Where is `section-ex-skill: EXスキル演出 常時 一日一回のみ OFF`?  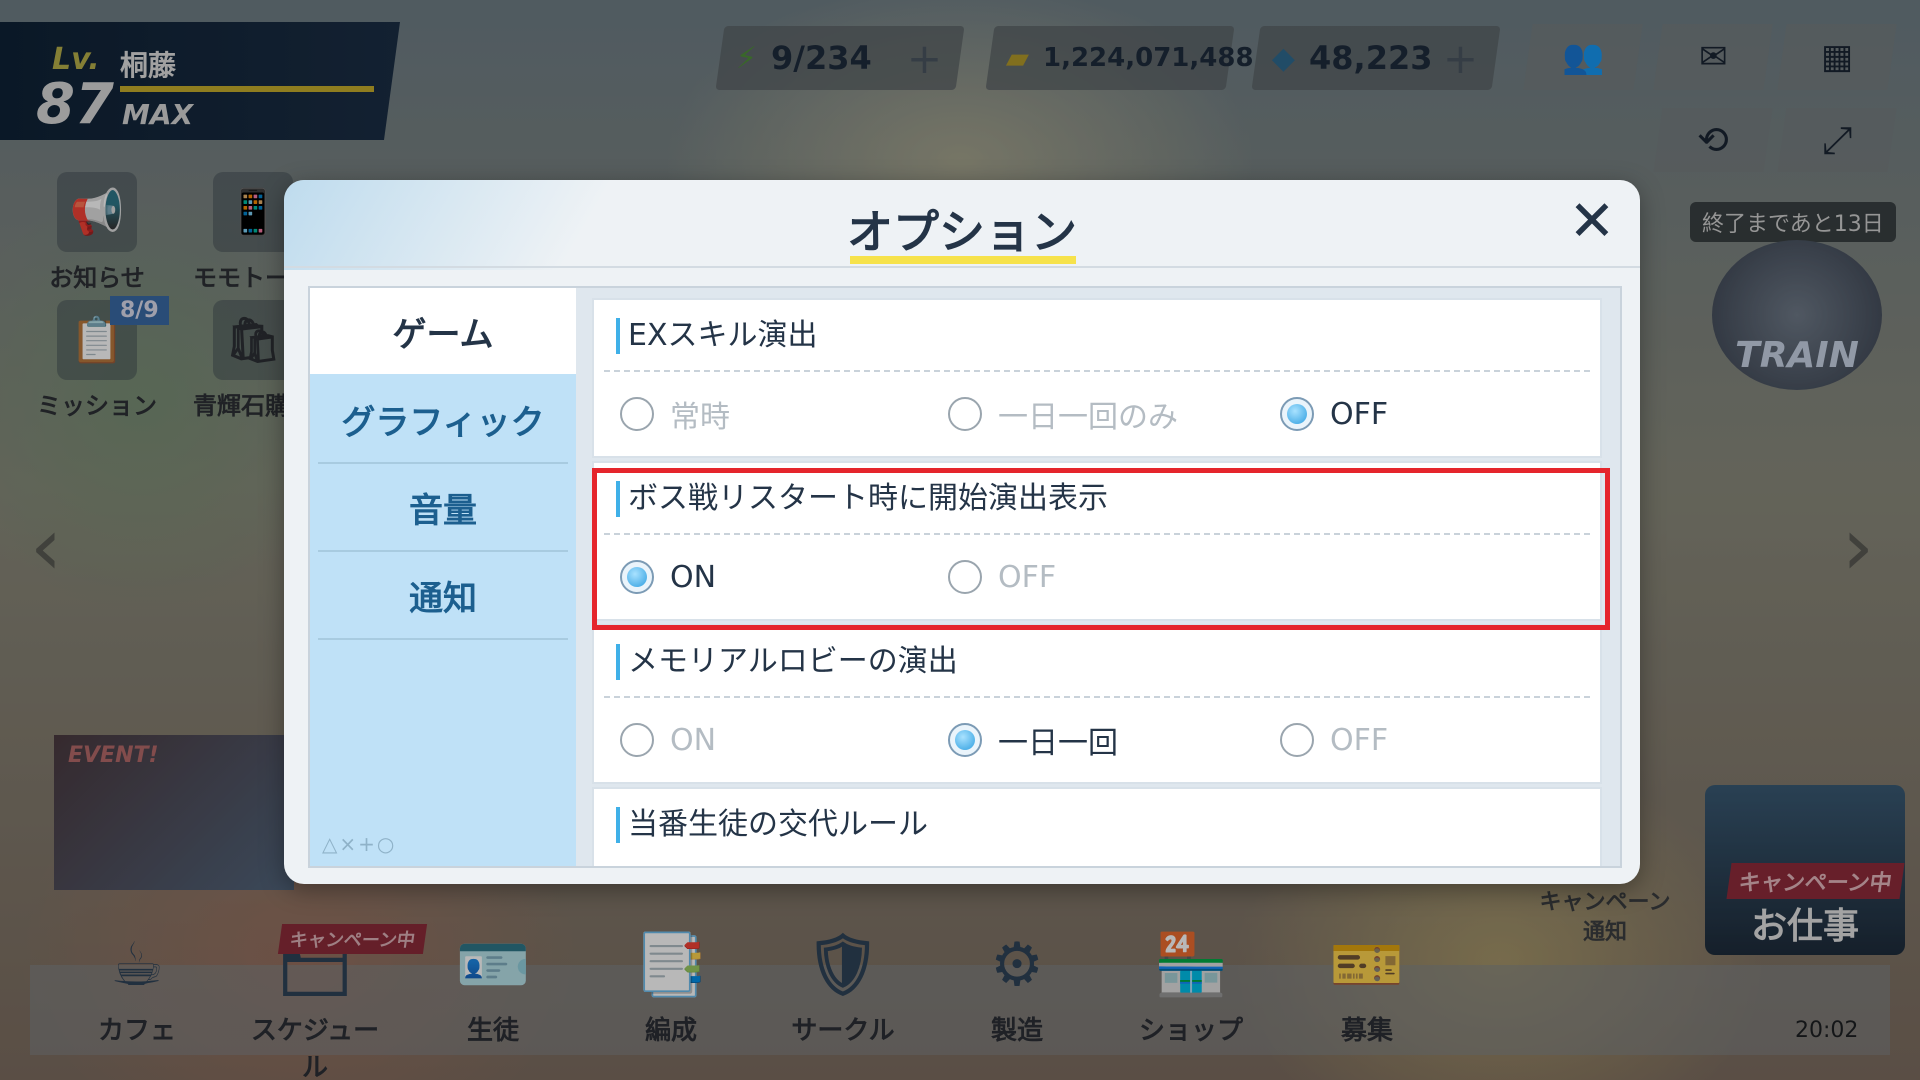 section-ex-skill: EXスキル演出 常時 一日一回のみ OFF is located at coordinates (1097, 378).